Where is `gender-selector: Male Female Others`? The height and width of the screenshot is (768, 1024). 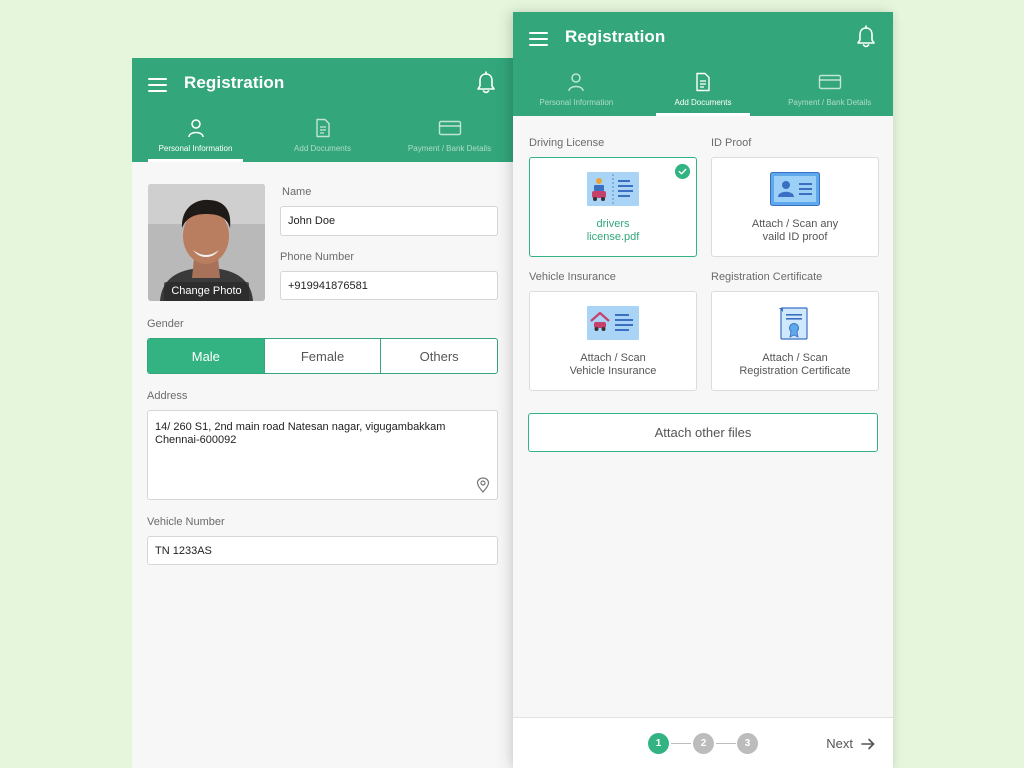
gender-selector: Male Female Others is located at coordinates (322, 356).